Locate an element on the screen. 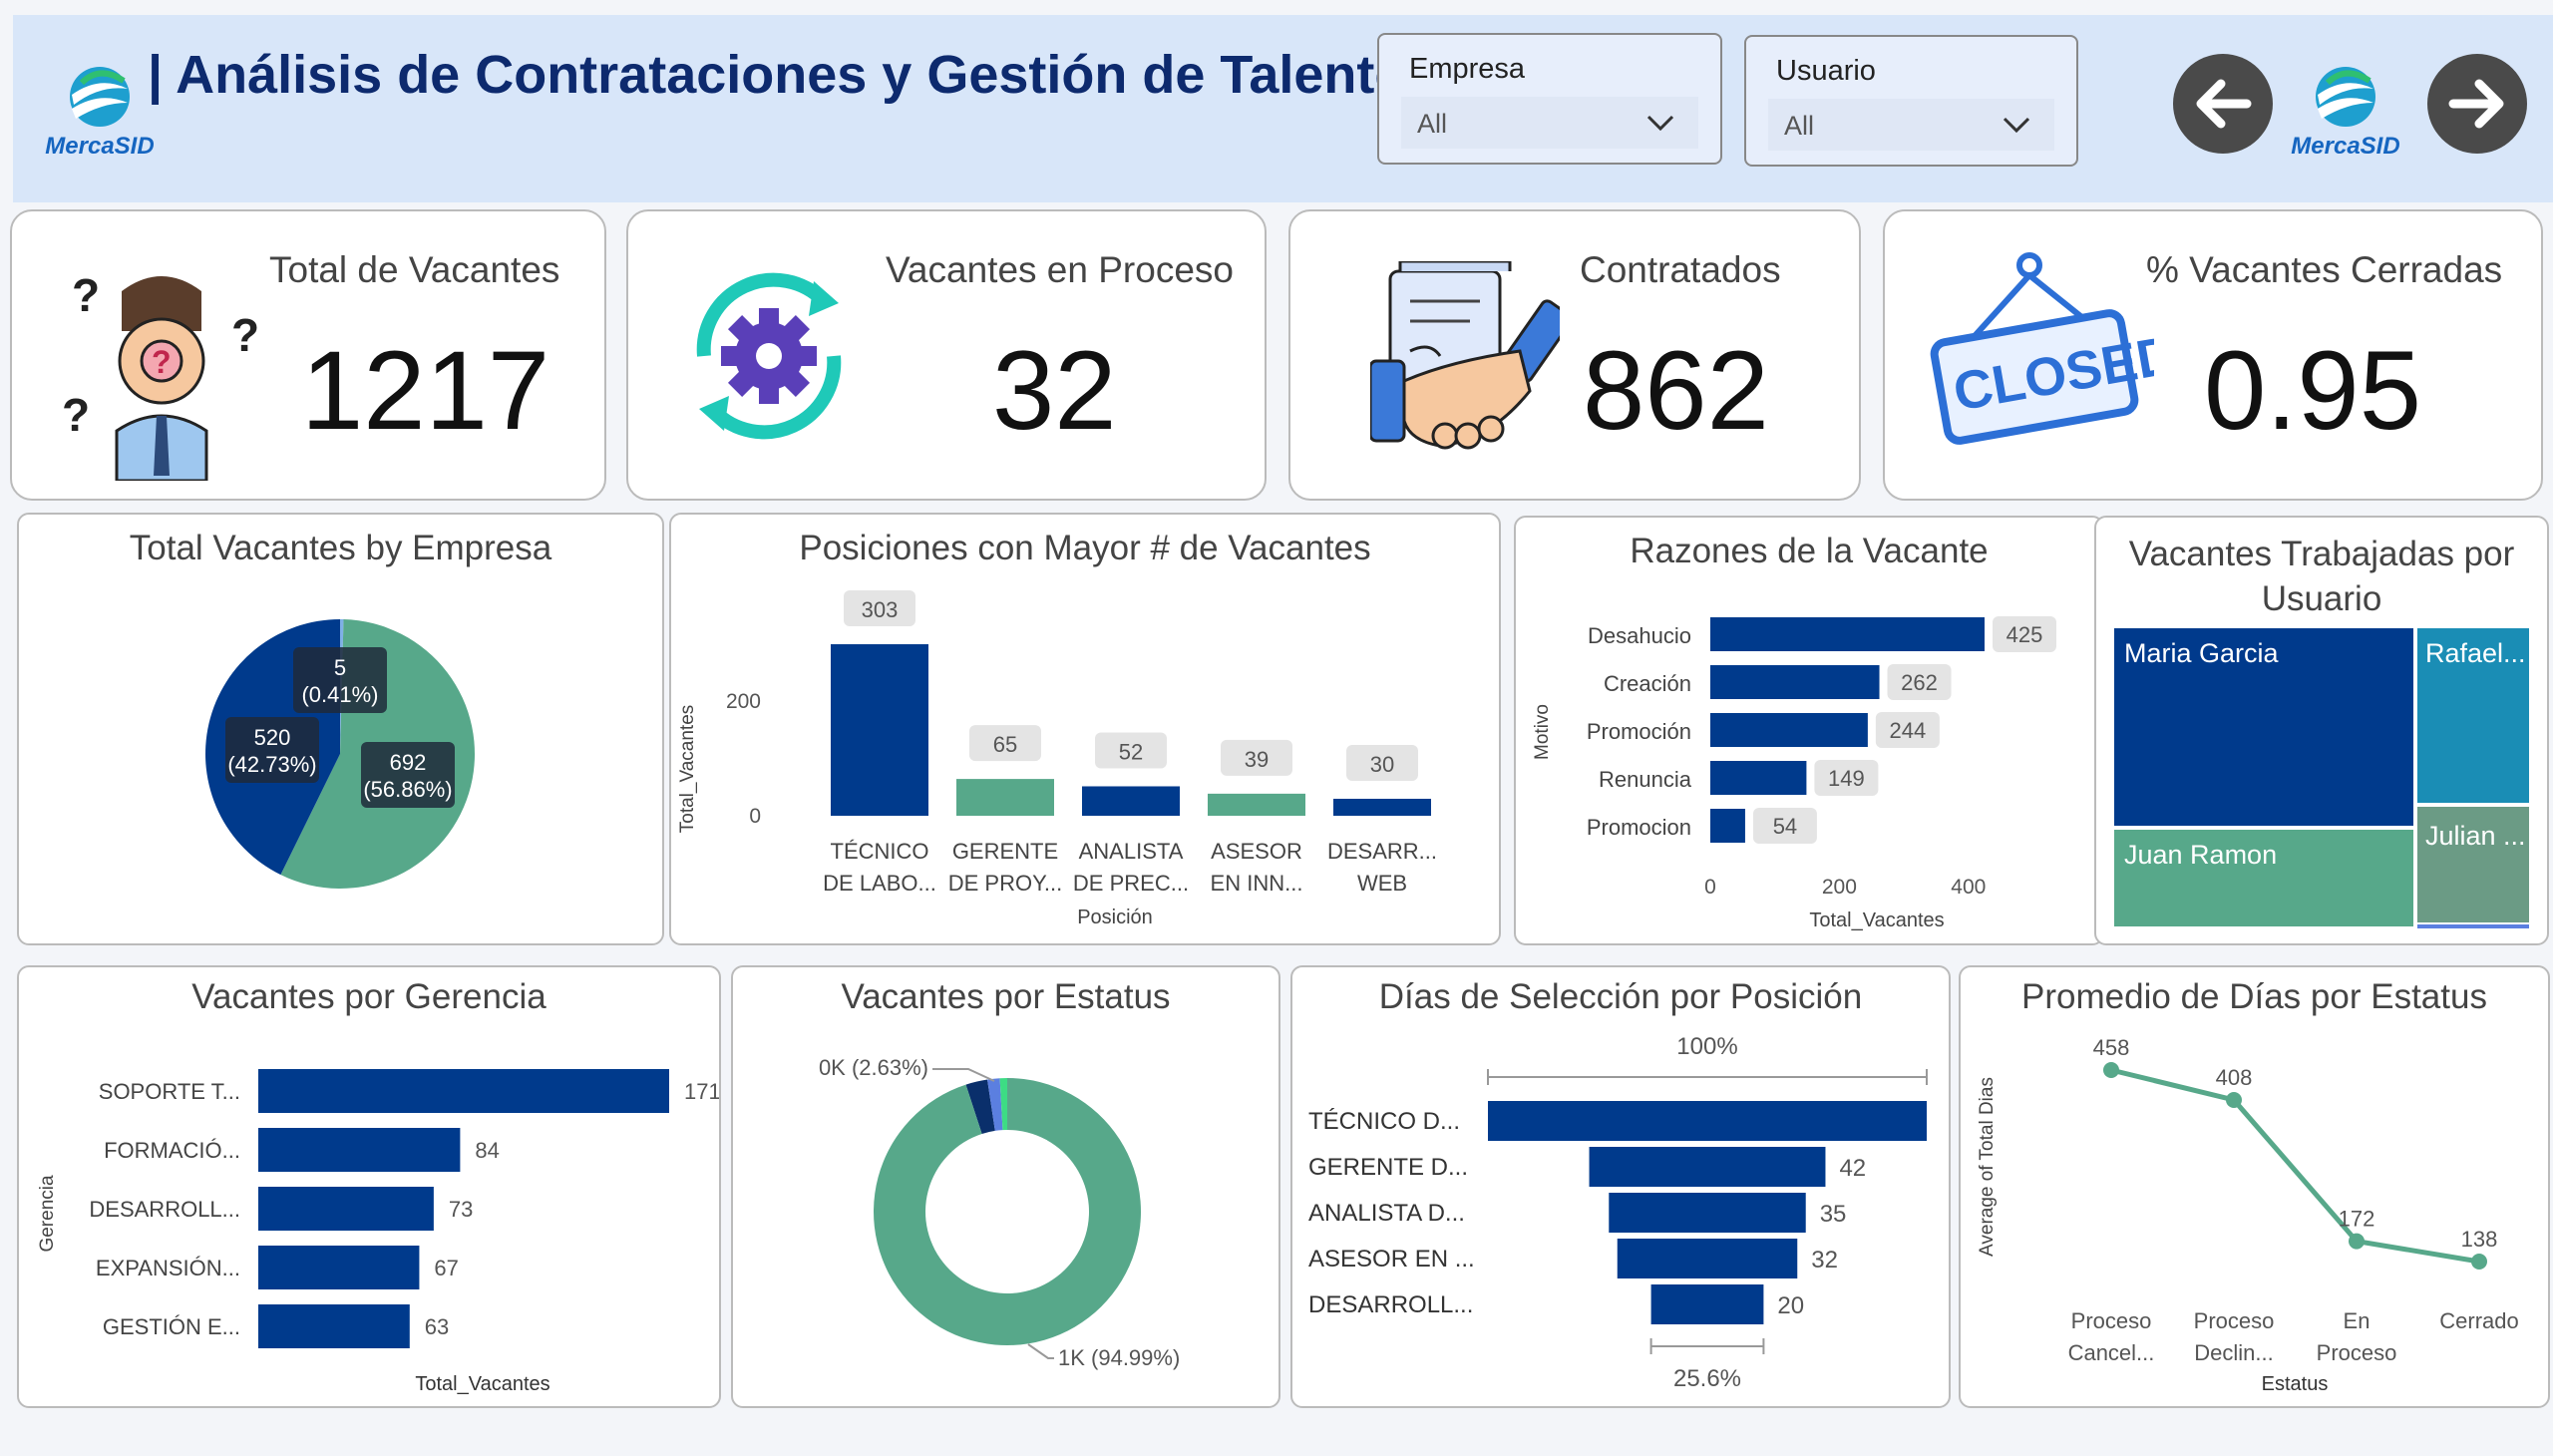  kpi-value: 1217 is located at coordinates (426, 390).